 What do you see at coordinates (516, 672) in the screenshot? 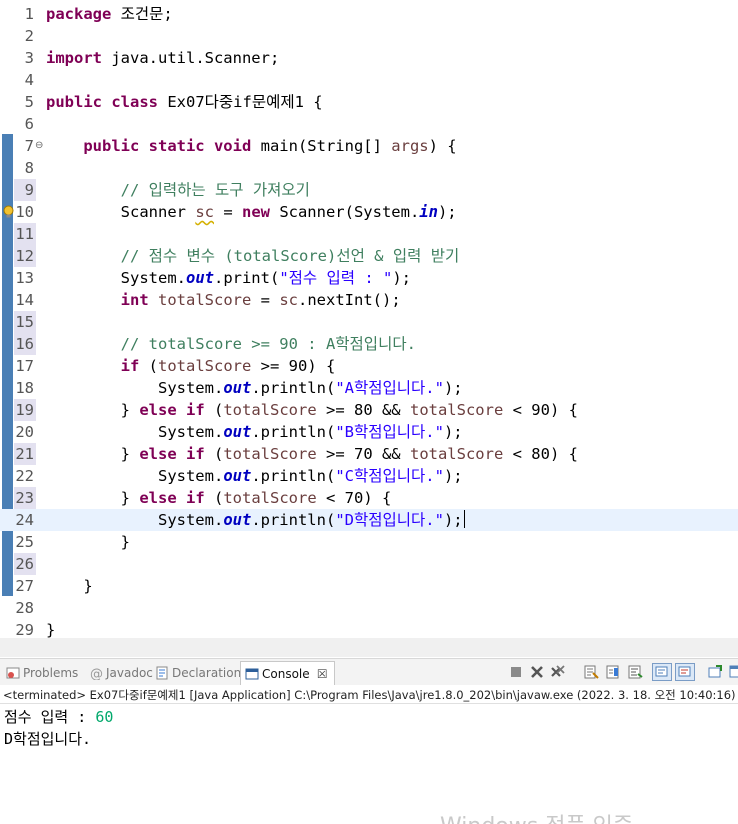
I see `terminate-icon` at bounding box center [516, 672].